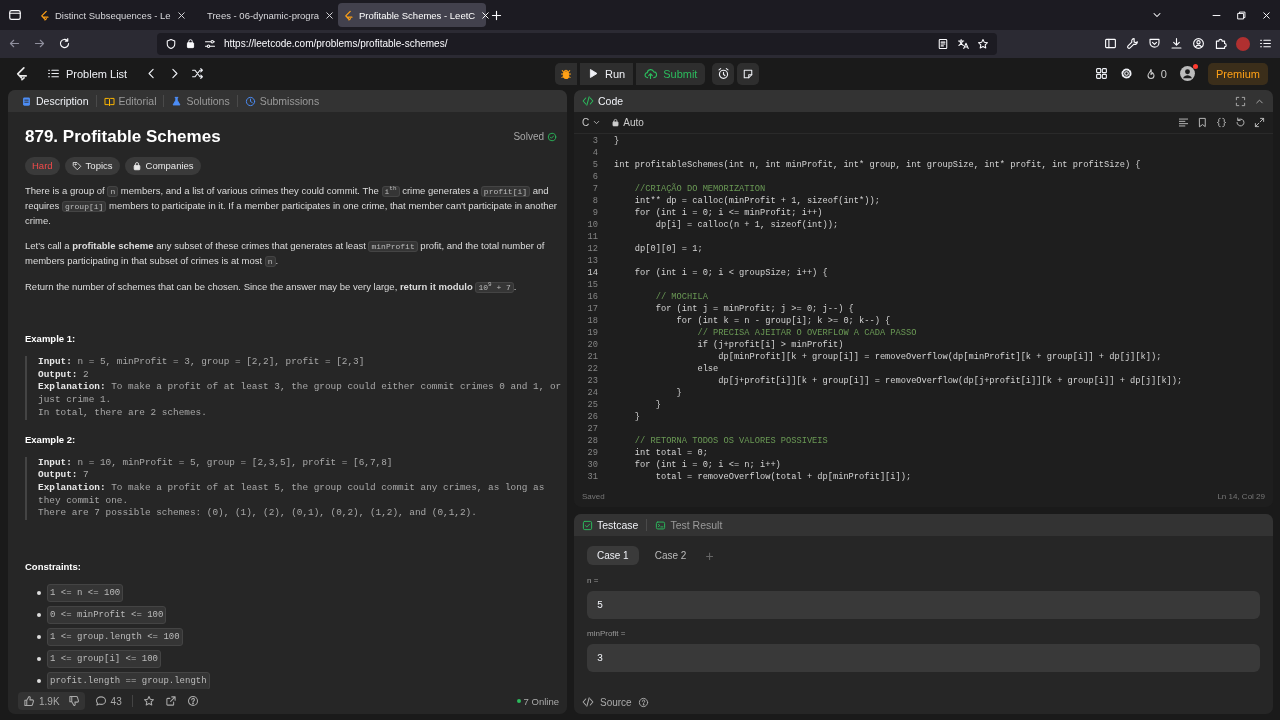  I want to click on browser-tab: Distinct Subsequences - Le, so click(108, 15).